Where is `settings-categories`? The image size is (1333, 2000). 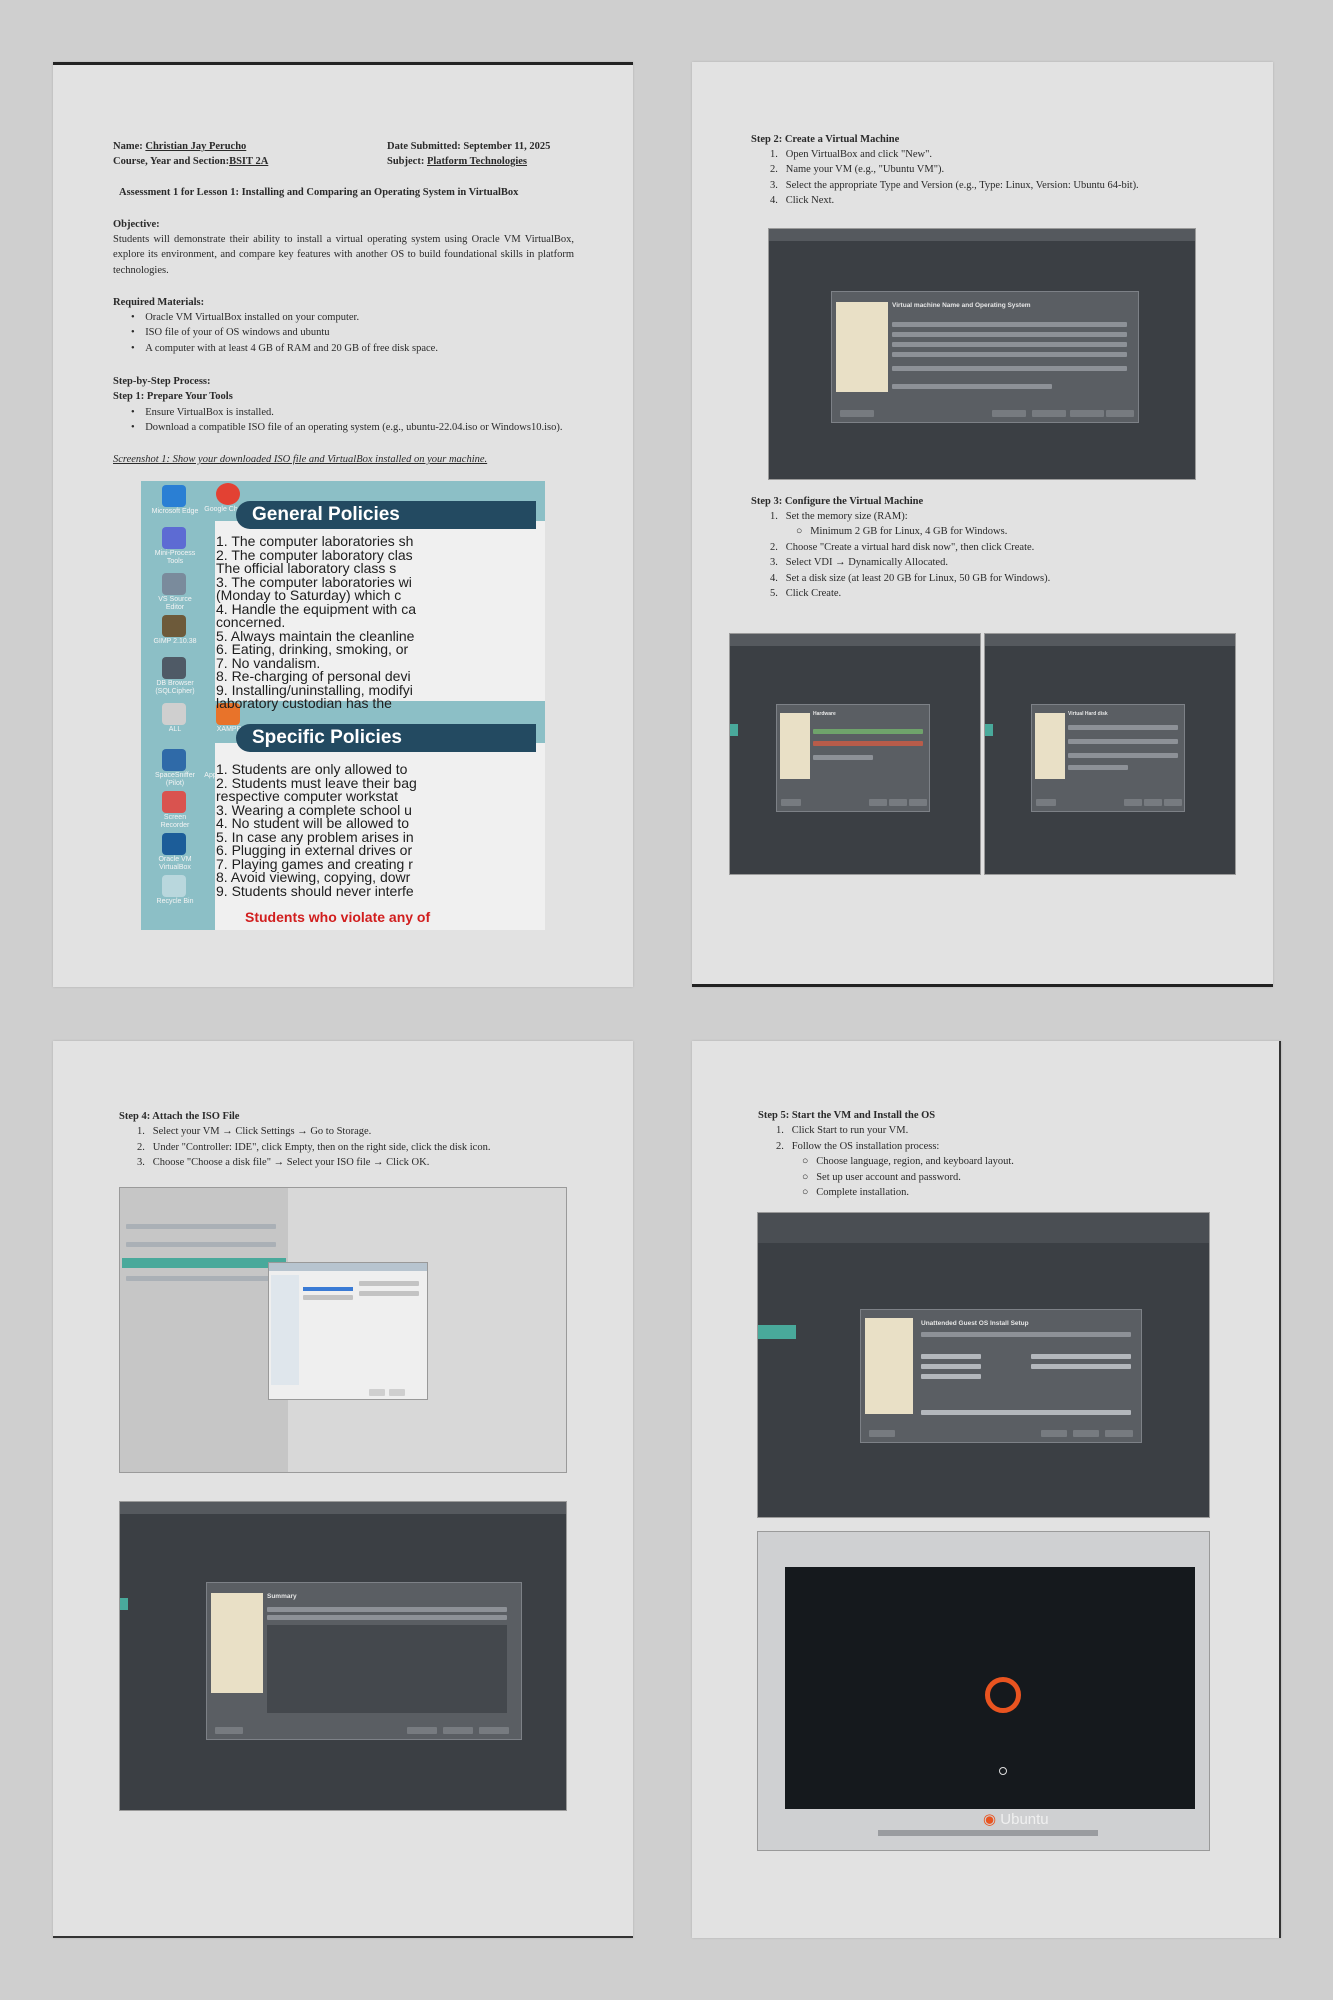 settings-categories is located at coordinates (285, 1330).